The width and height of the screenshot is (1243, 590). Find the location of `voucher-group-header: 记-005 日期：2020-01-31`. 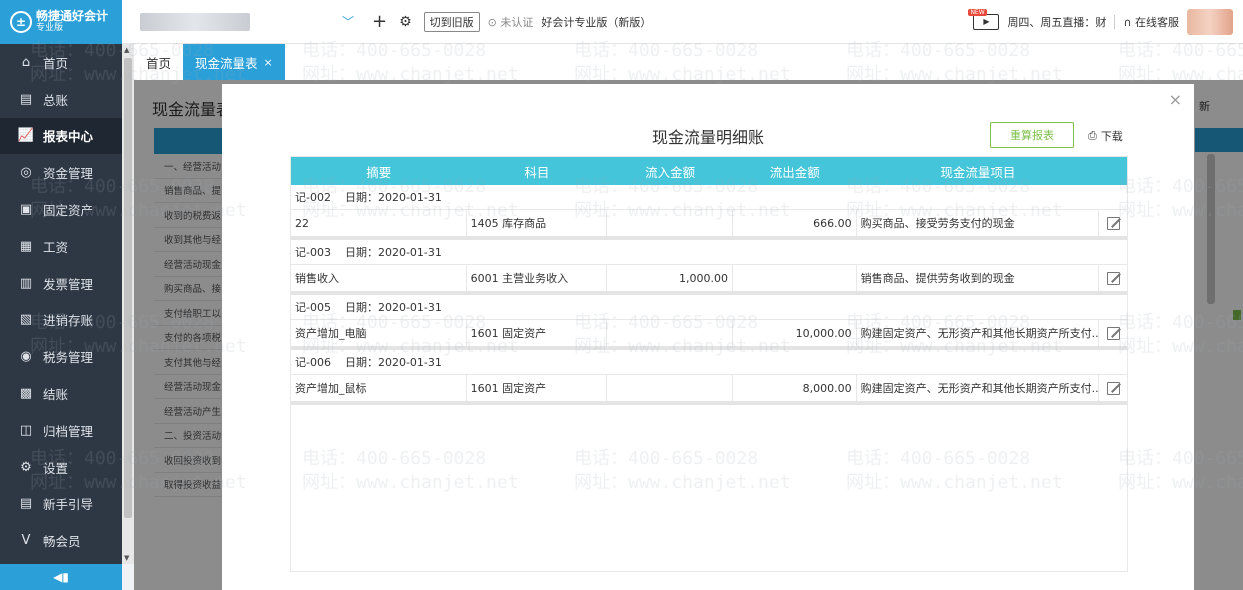

voucher-group-header: 记-005 日期：2020-01-31 is located at coordinates (709, 307).